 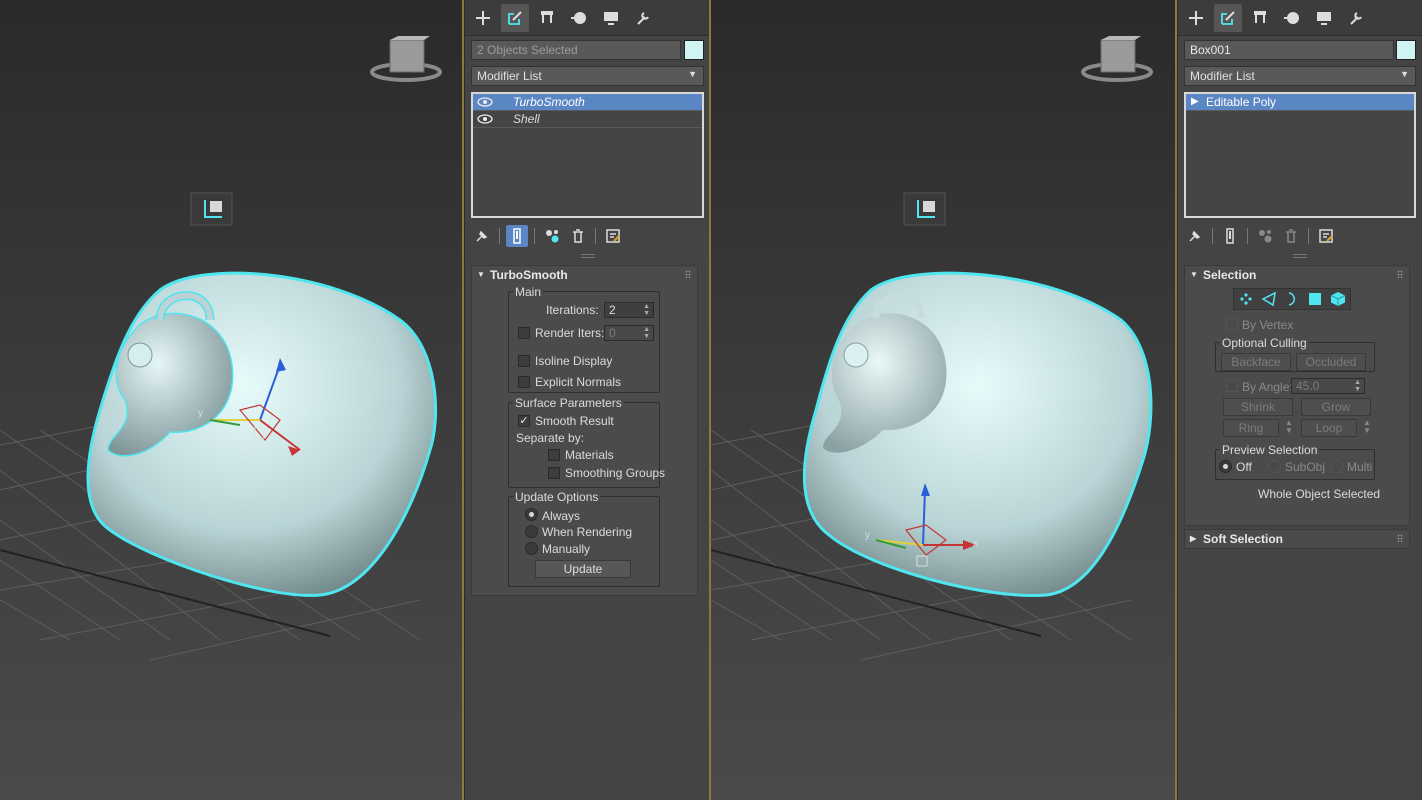 I want to click on ring-button: Ring, so click(x=1251, y=428).